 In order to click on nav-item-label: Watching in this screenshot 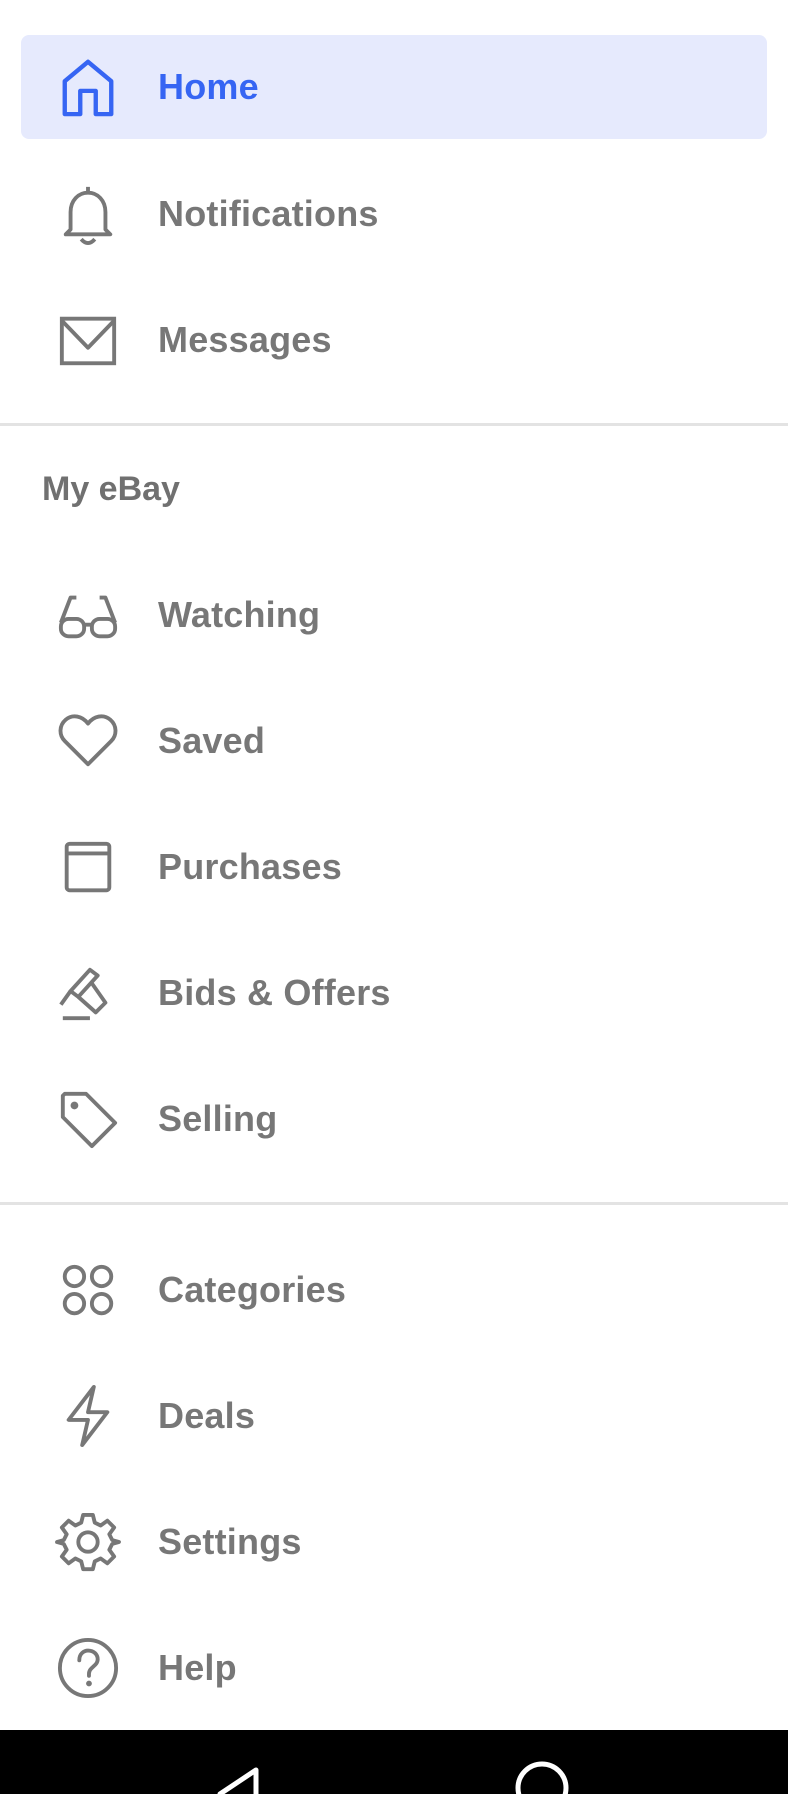, I will do `click(239, 614)`.